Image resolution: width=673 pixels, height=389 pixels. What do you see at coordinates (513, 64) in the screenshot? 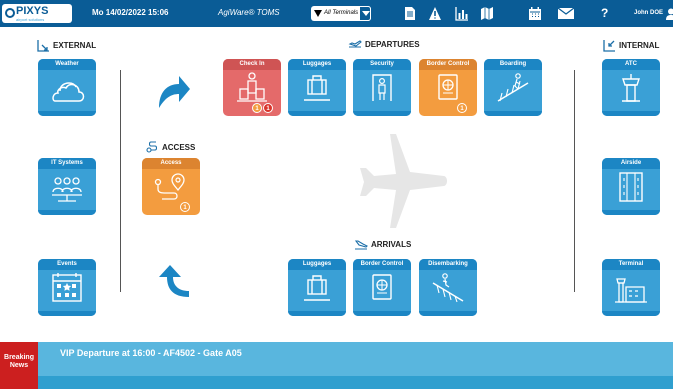
I see `tile-boarding-title: Boarding` at bounding box center [513, 64].